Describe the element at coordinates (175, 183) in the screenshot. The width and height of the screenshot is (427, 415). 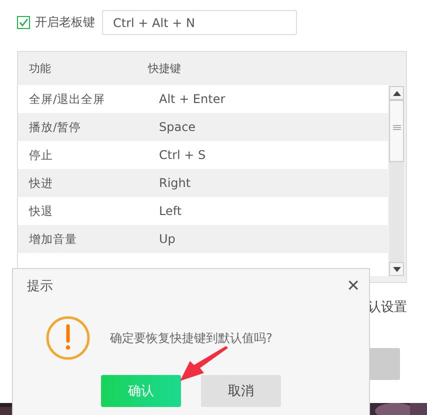
I see `shortcut-cell: Right` at that location.